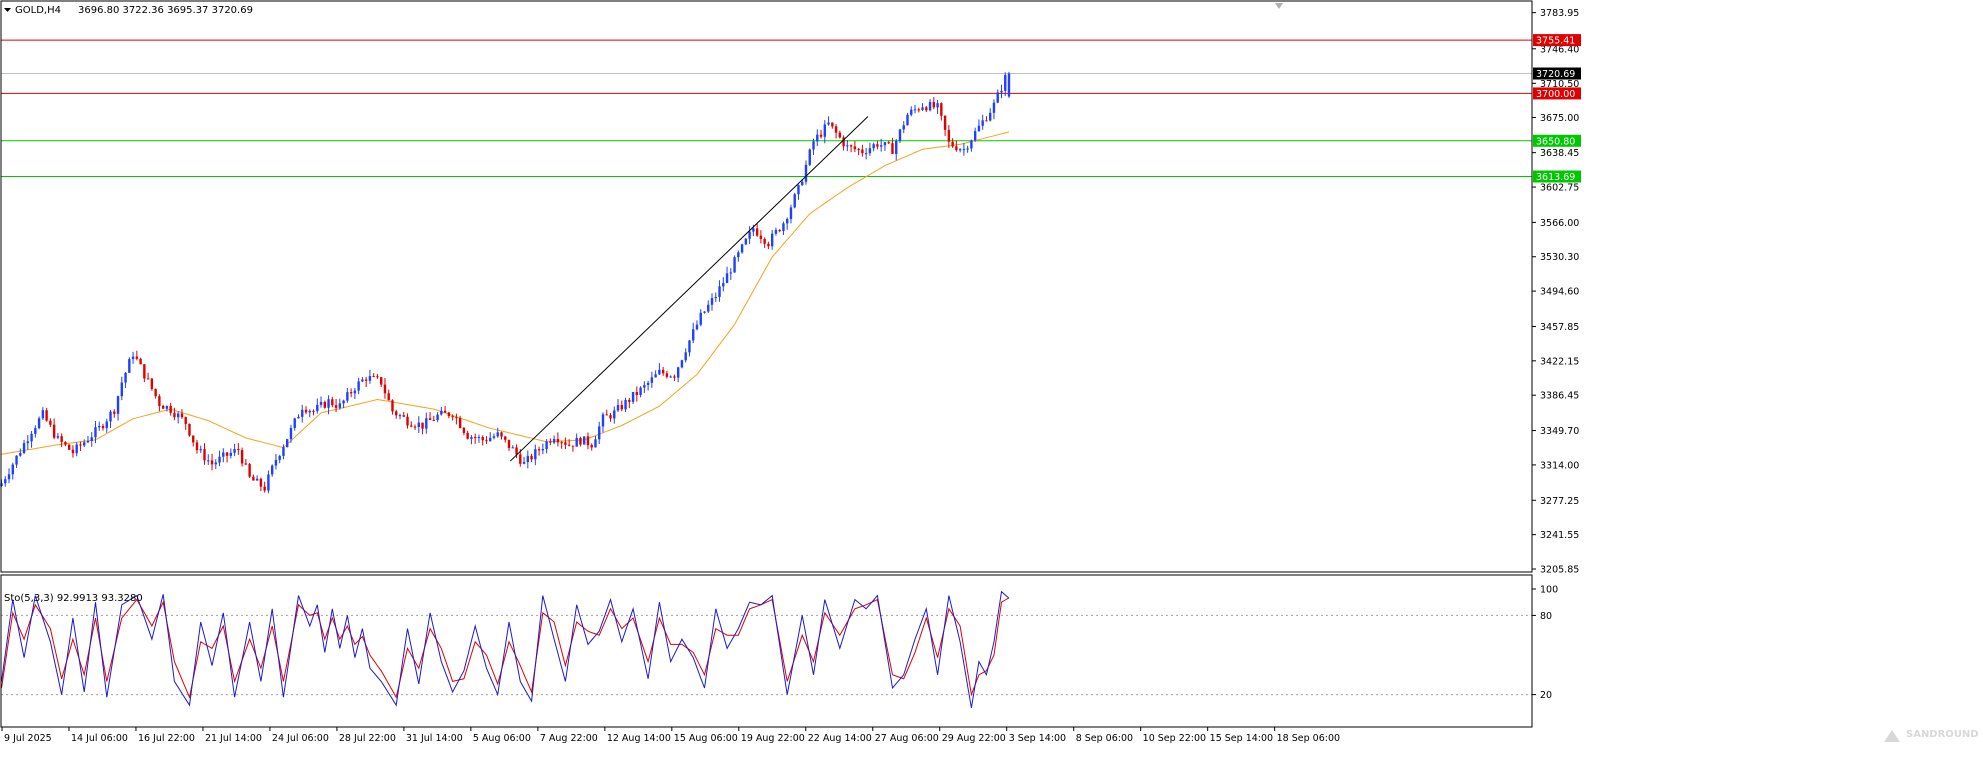 The width and height of the screenshot is (1983, 757). I want to click on time-tick-label: 5 Aug 06:00, so click(502, 738).